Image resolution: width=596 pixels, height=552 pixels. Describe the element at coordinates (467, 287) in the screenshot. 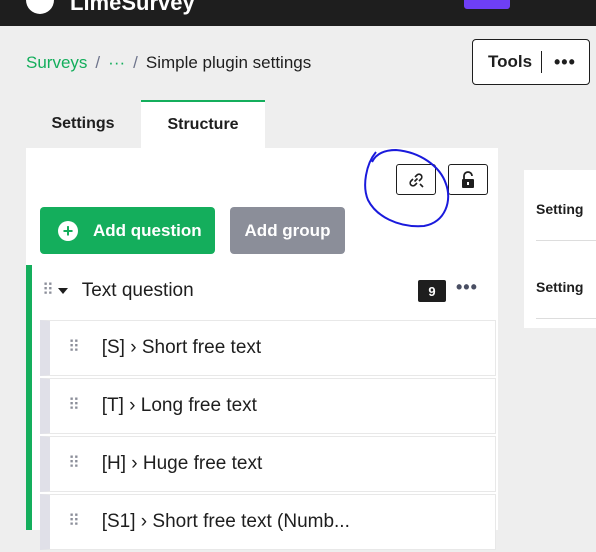

I see `group-more-icon: •••` at that location.